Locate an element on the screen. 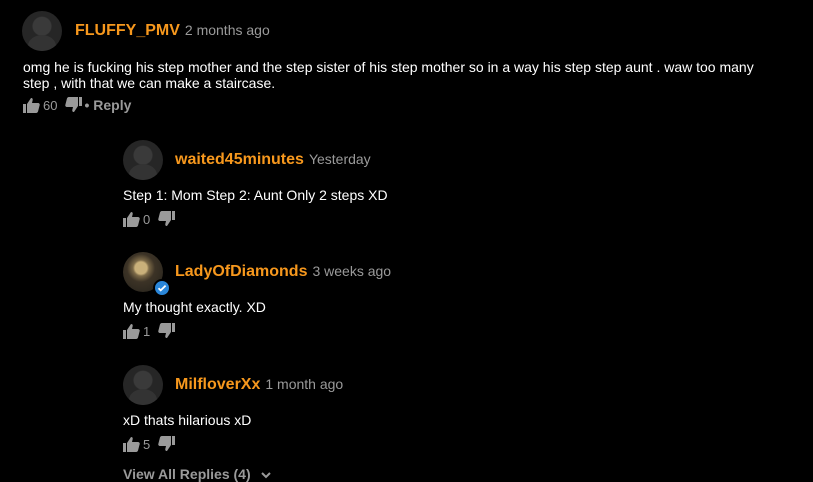 The width and height of the screenshot is (813, 482). like-count: 1 is located at coordinates (147, 331).